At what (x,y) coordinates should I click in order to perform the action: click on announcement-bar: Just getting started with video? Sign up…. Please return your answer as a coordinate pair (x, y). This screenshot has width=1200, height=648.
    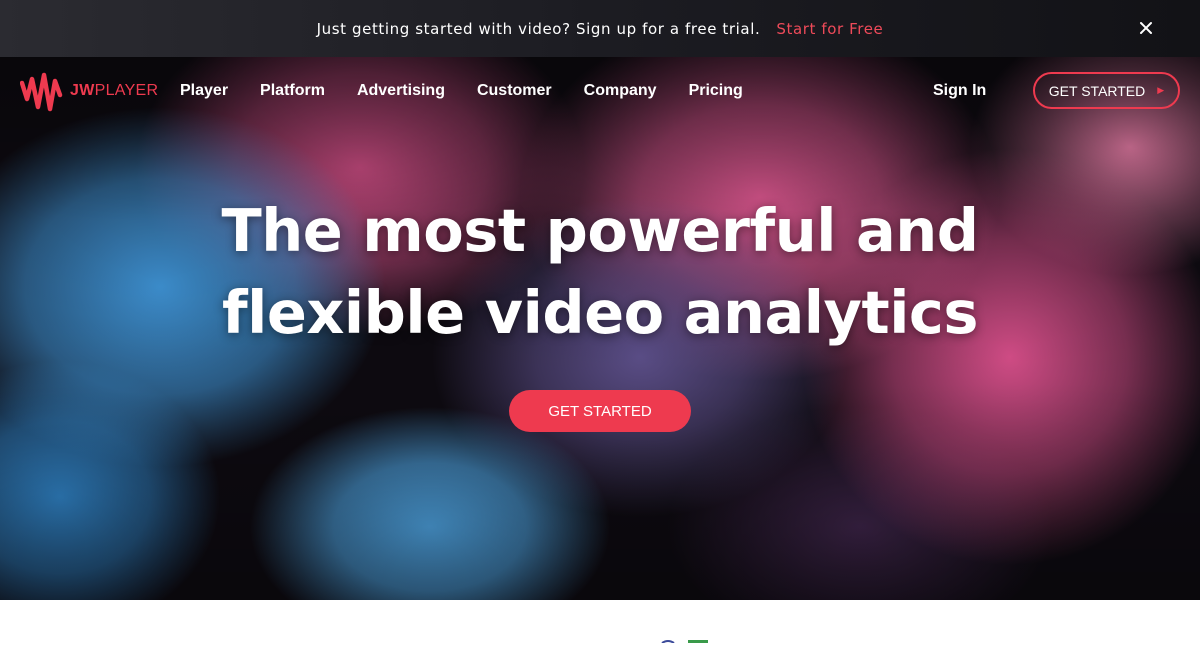
    Looking at the image, I should click on (600, 28).